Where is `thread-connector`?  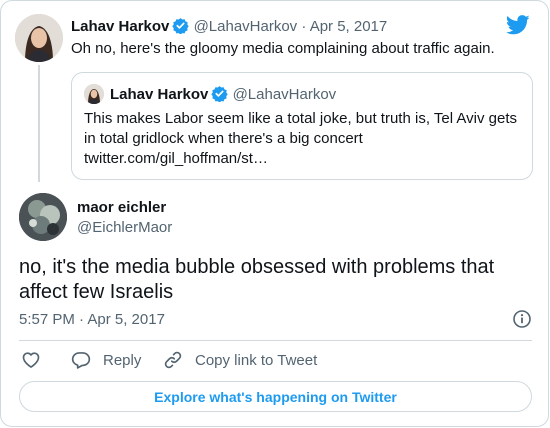
thread-connector is located at coordinates (39, 123).